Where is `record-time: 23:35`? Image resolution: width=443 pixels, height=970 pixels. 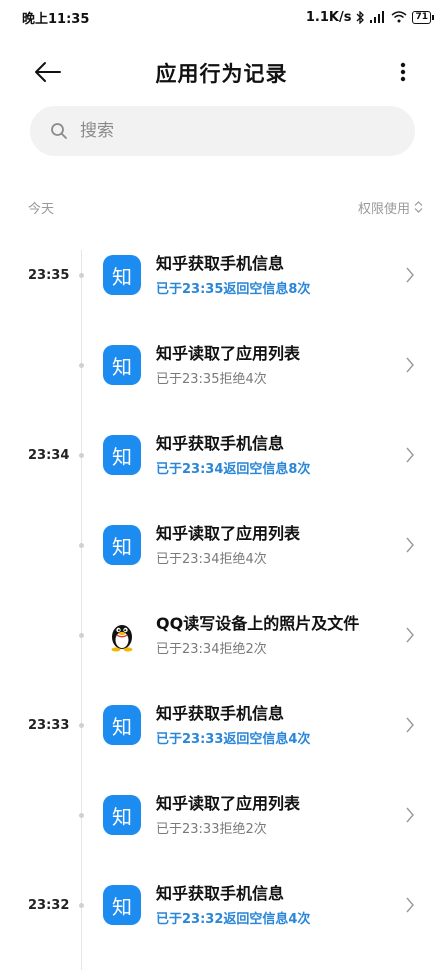 record-time: 23:35 is located at coordinates (49, 275).